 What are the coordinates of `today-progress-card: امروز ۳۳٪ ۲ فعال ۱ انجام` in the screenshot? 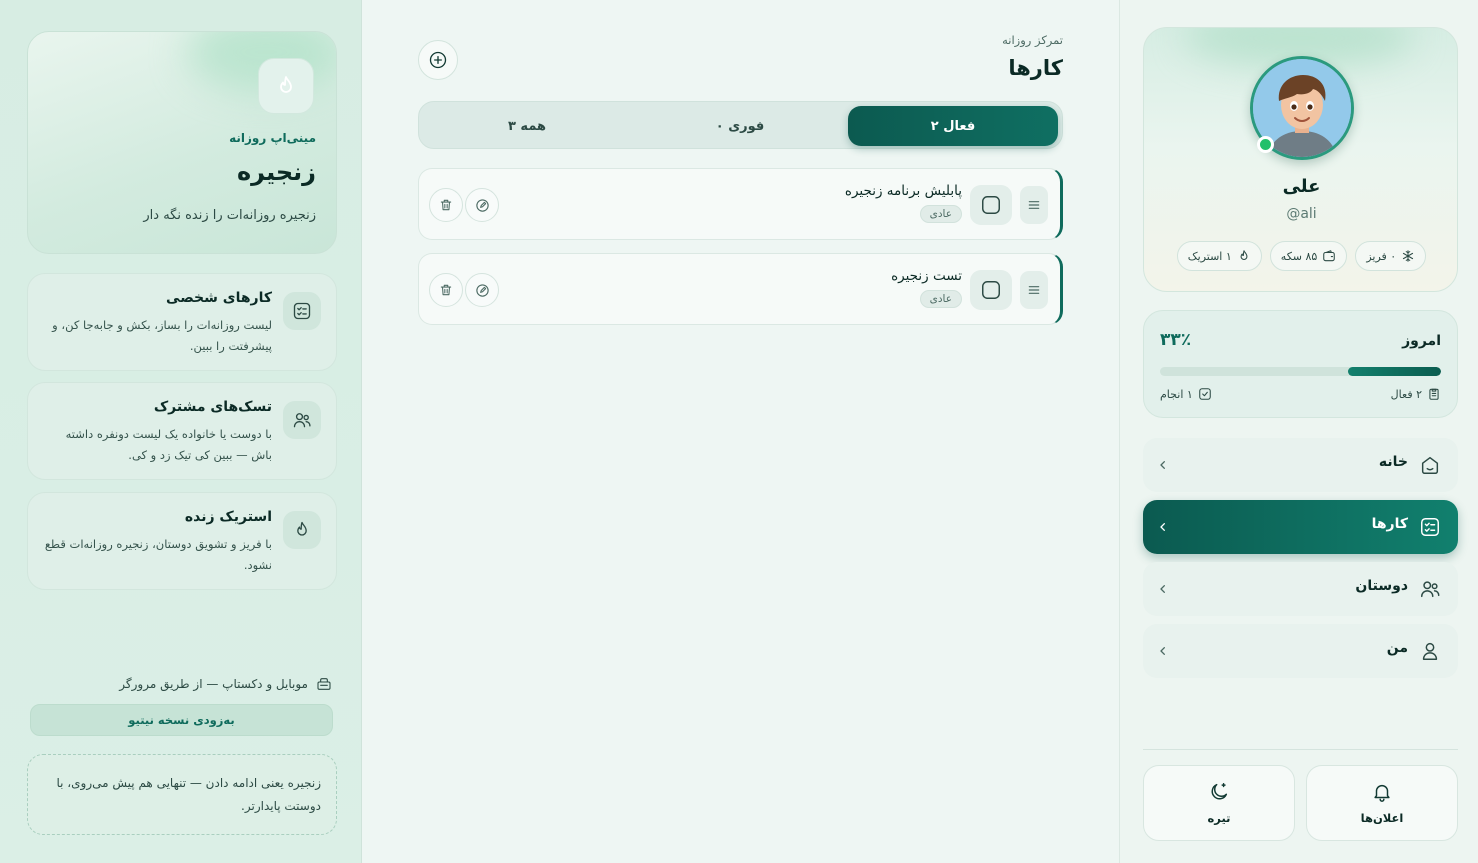 It's located at (1300, 364).